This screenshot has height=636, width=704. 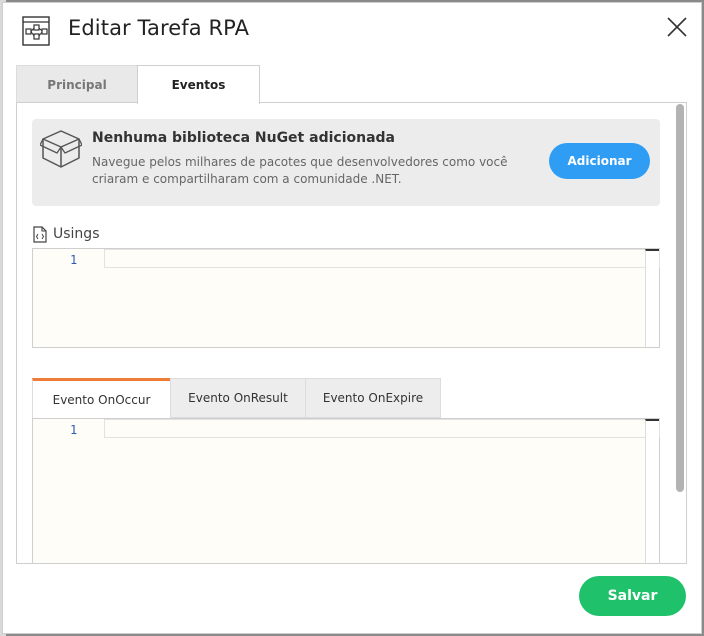 I want to click on close-icon, so click(x=677, y=27).